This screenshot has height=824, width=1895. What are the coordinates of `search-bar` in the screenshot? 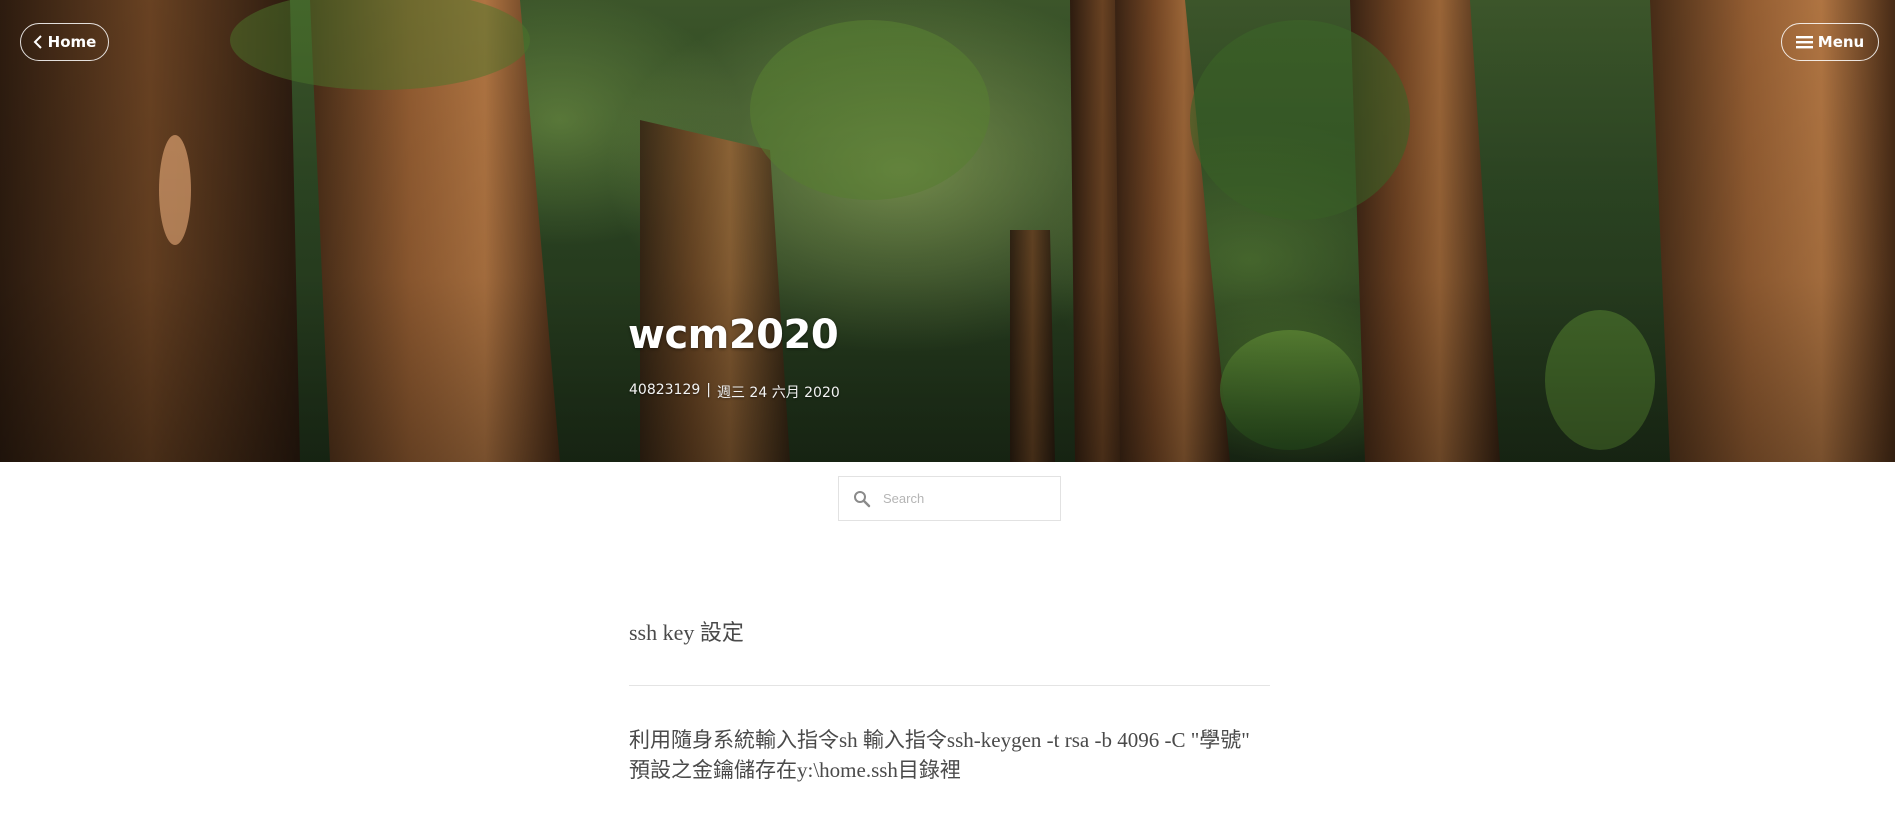 It's located at (949, 498).